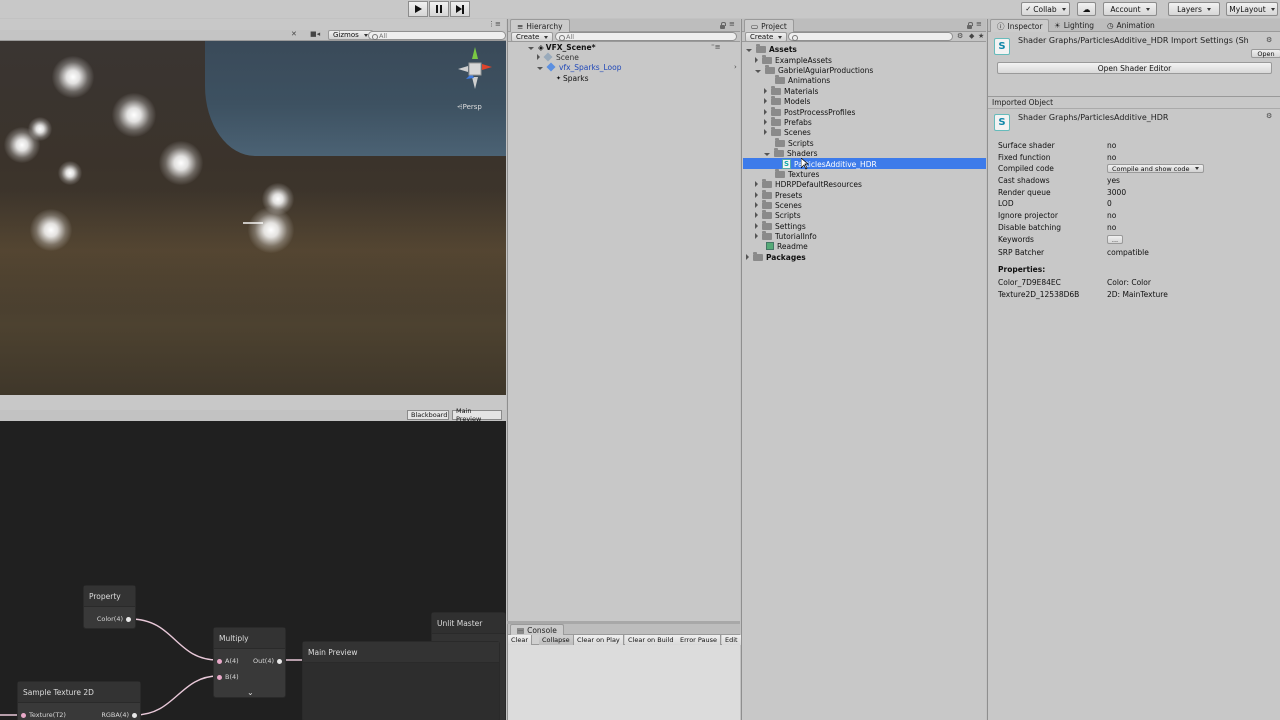  What do you see at coordinates (439, 9) in the screenshot?
I see `pause-button` at bounding box center [439, 9].